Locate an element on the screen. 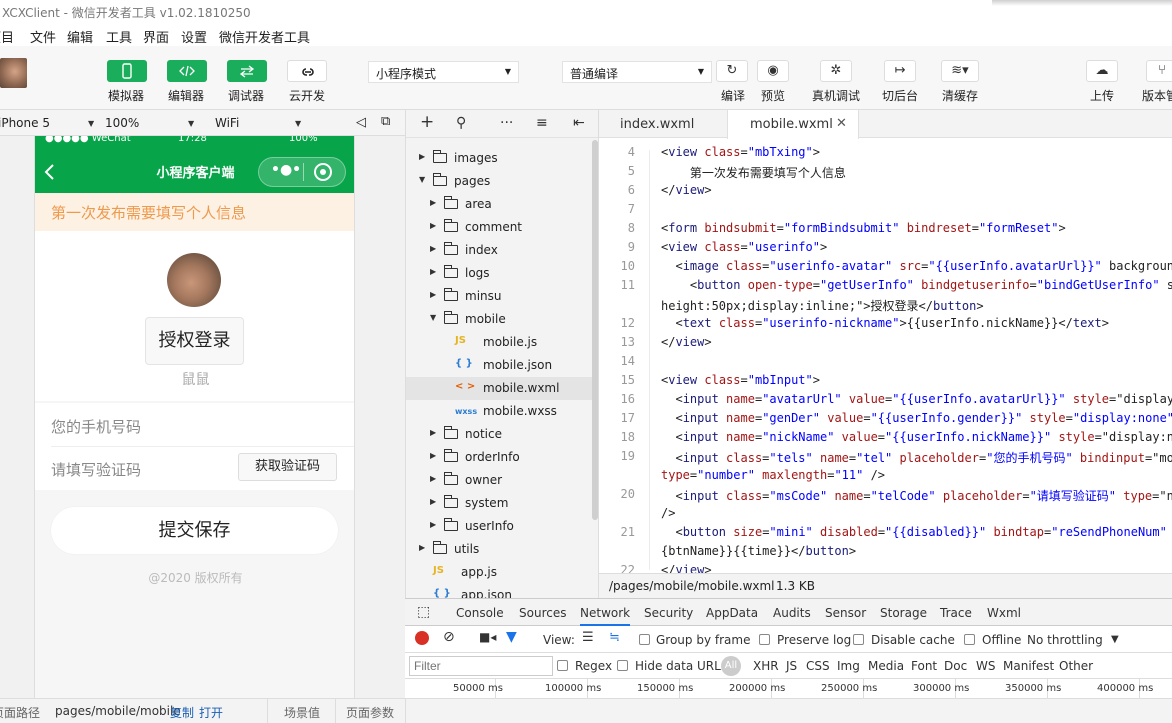  type-ws: WS is located at coordinates (985, 666).